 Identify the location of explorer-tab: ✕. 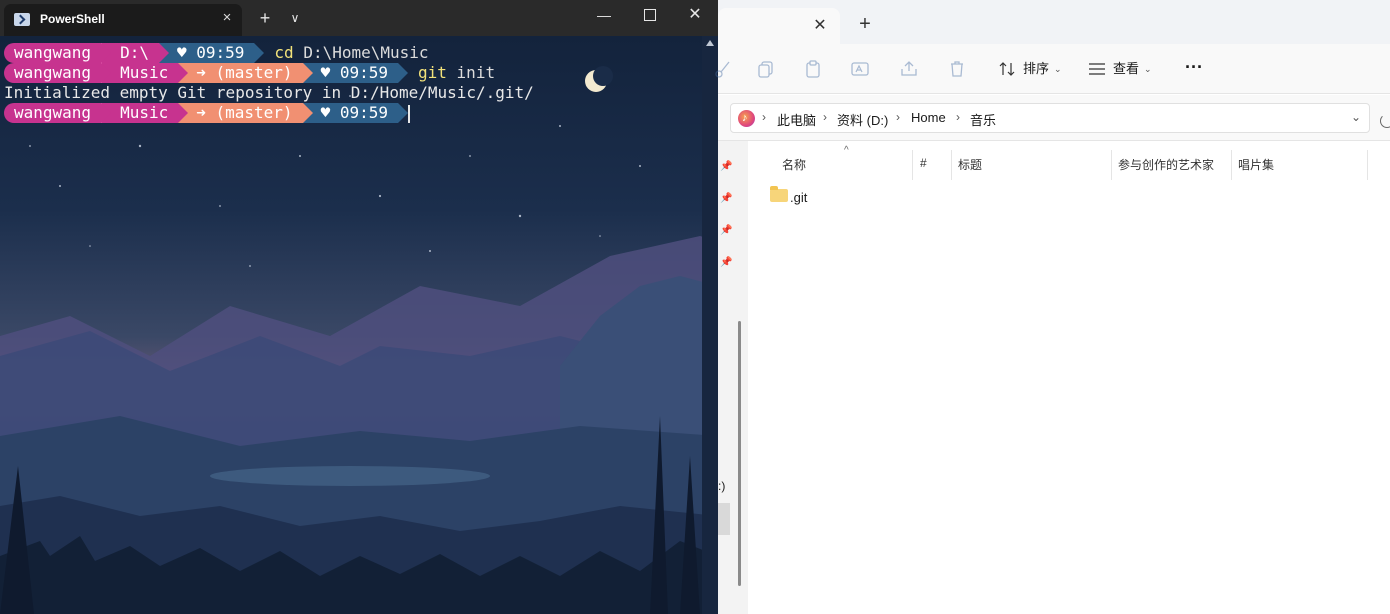
(779, 26).